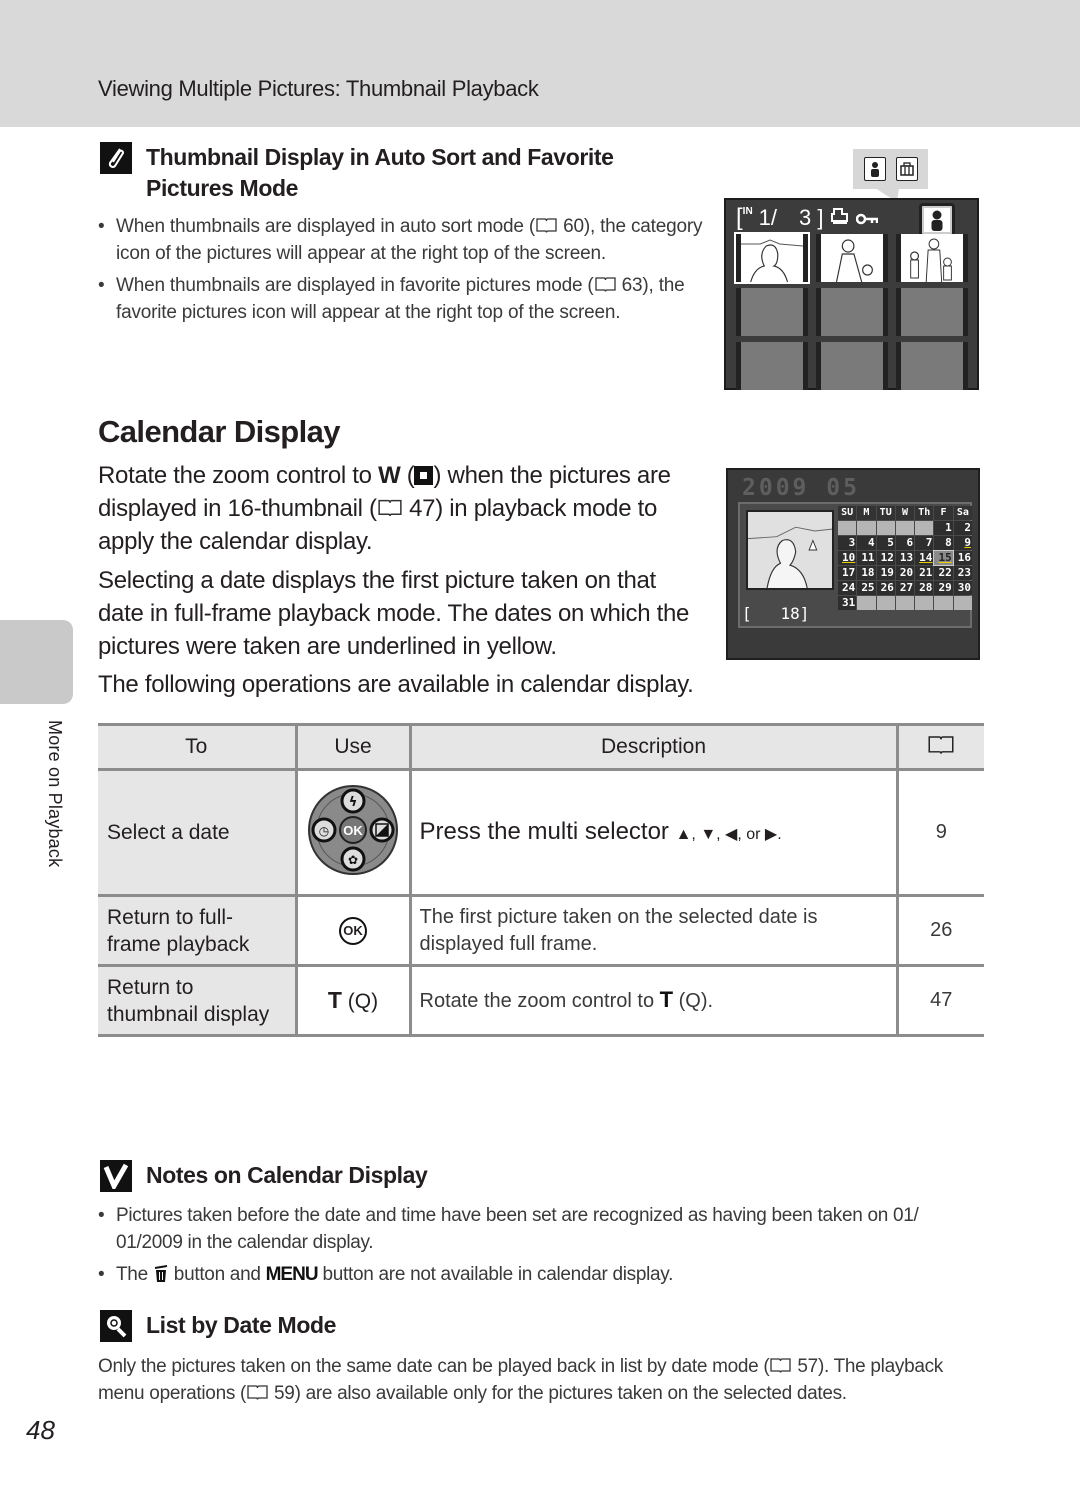 This screenshot has width=1080, height=1486. Describe the element at coordinates (353, 747) in the screenshot. I see `column-header-use: Use` at that location.